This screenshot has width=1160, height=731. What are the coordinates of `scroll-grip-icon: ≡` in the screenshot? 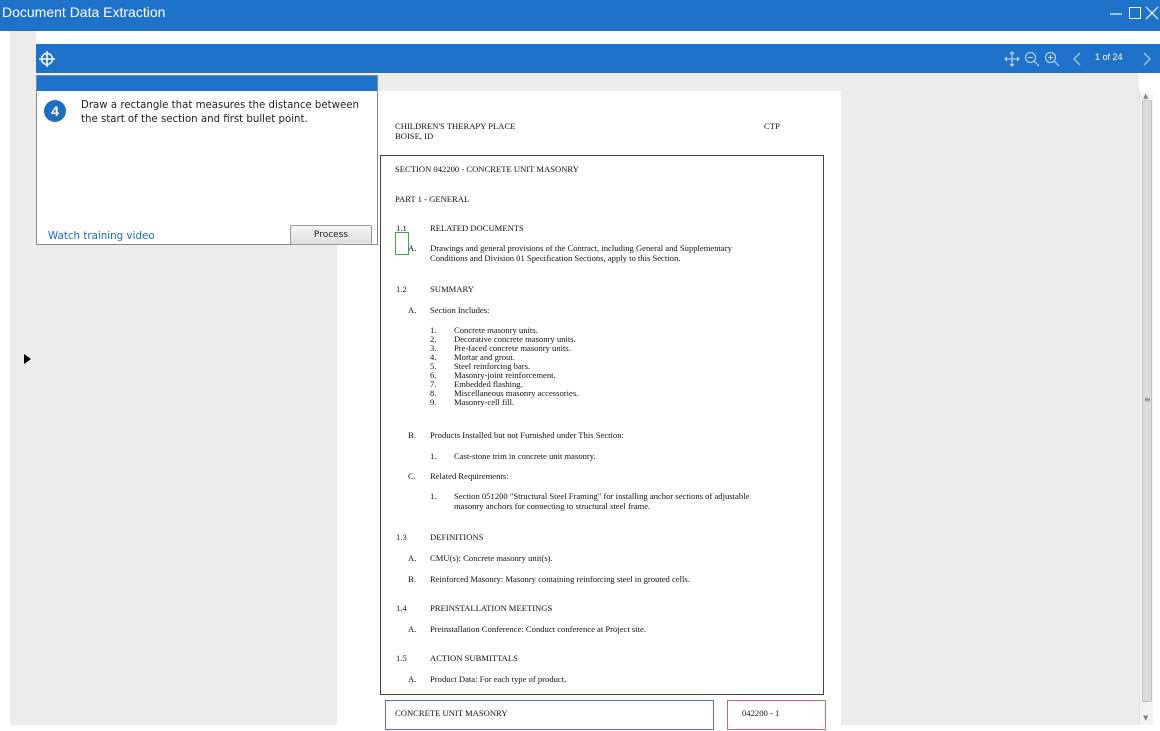 It's located at (1147, 399).